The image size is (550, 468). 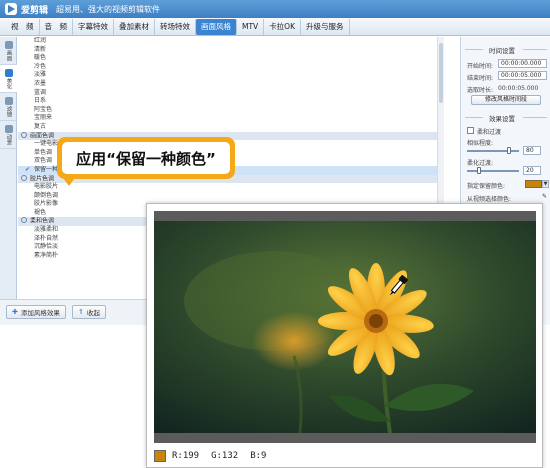 I want to click on filter-icon, so click(x=8, y=100).